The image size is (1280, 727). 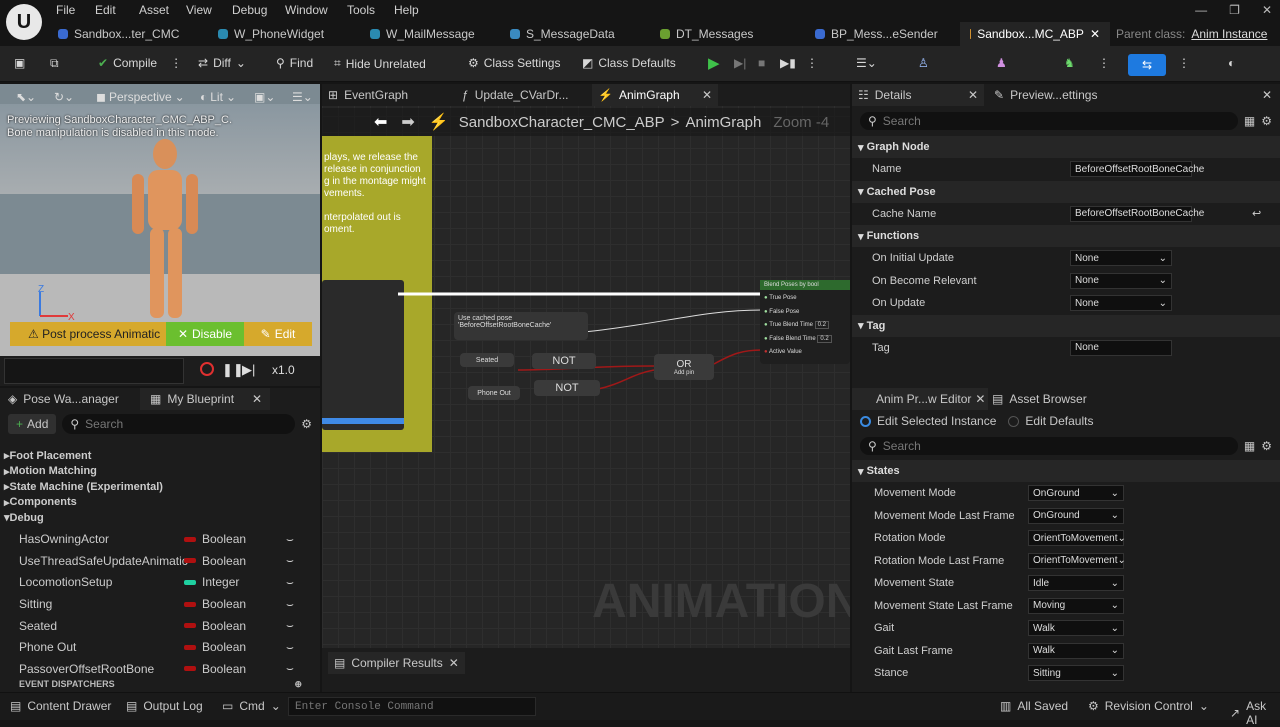 What do you see at coordinates (1267, 10) in the screenshot?
I see `close-window-icon: ✕` at bounding box center [1267, 10].